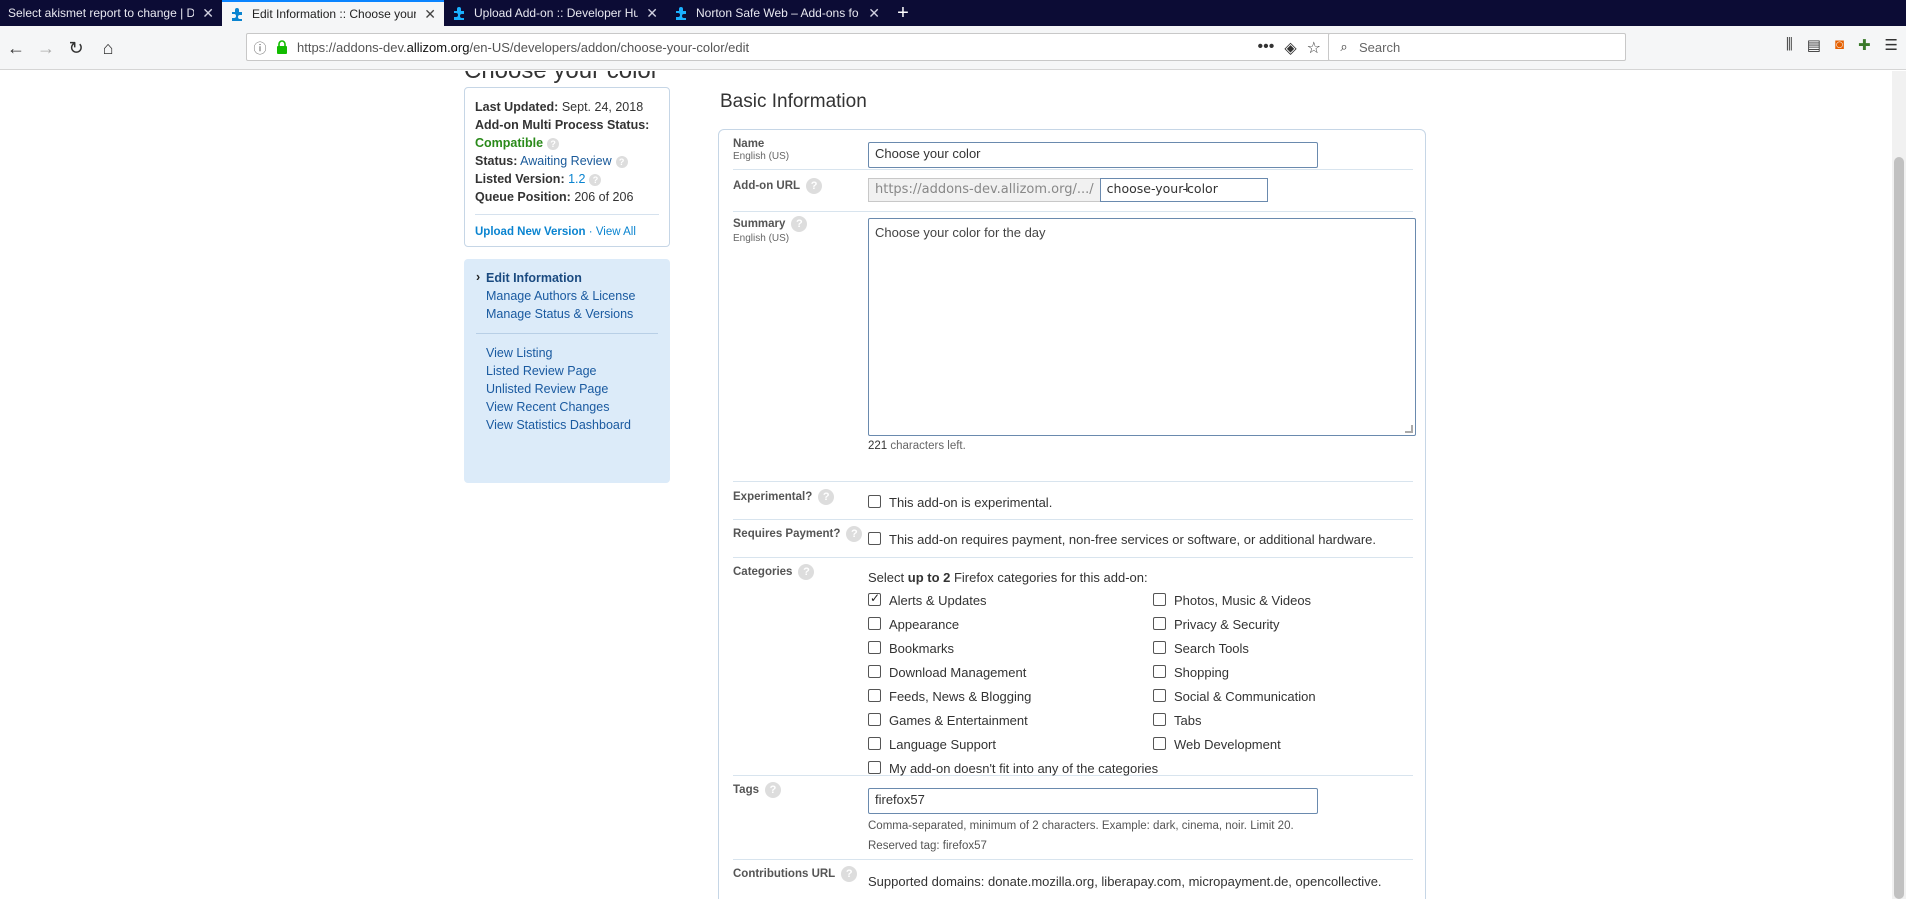 Image resolution: width=1906 pixels, height=899 pixels. Describe the element at coordinates (1380, 47) in the screenshot. I see `search-placeholder: Search` at that location.